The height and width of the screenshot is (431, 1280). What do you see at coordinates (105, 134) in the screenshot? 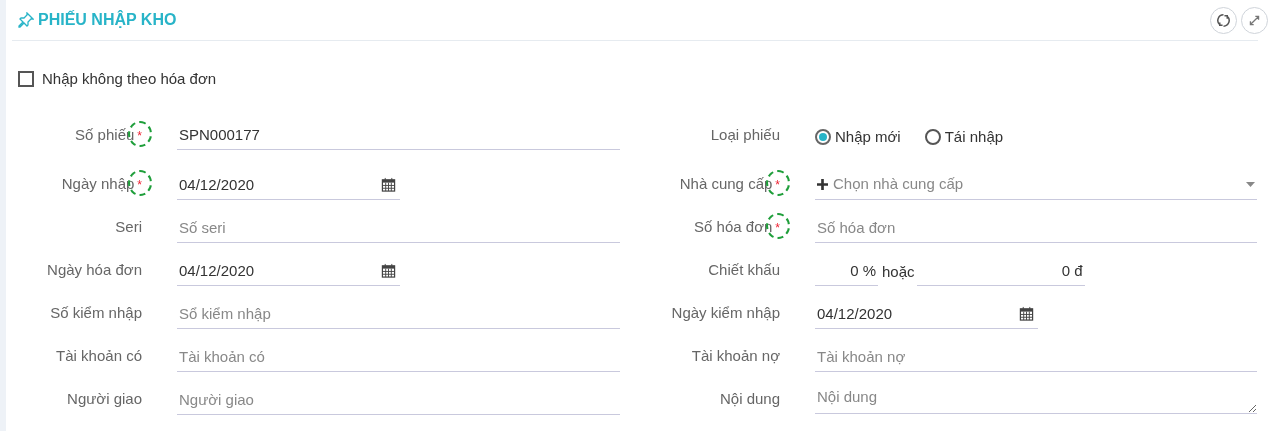
I see `field-label: Số phiếu` at bounding box center [105, 134].